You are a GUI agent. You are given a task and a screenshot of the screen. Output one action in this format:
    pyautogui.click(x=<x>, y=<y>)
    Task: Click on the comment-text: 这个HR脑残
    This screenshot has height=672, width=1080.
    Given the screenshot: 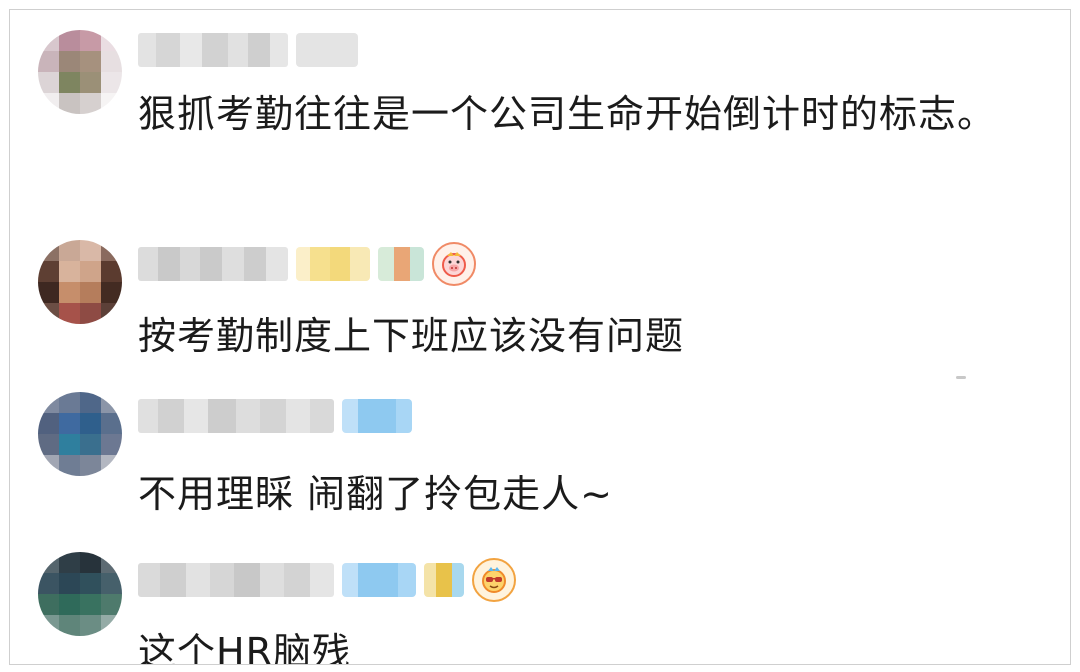 What is the action you would take?
    pyautogui.click(x=244, y=647)
    